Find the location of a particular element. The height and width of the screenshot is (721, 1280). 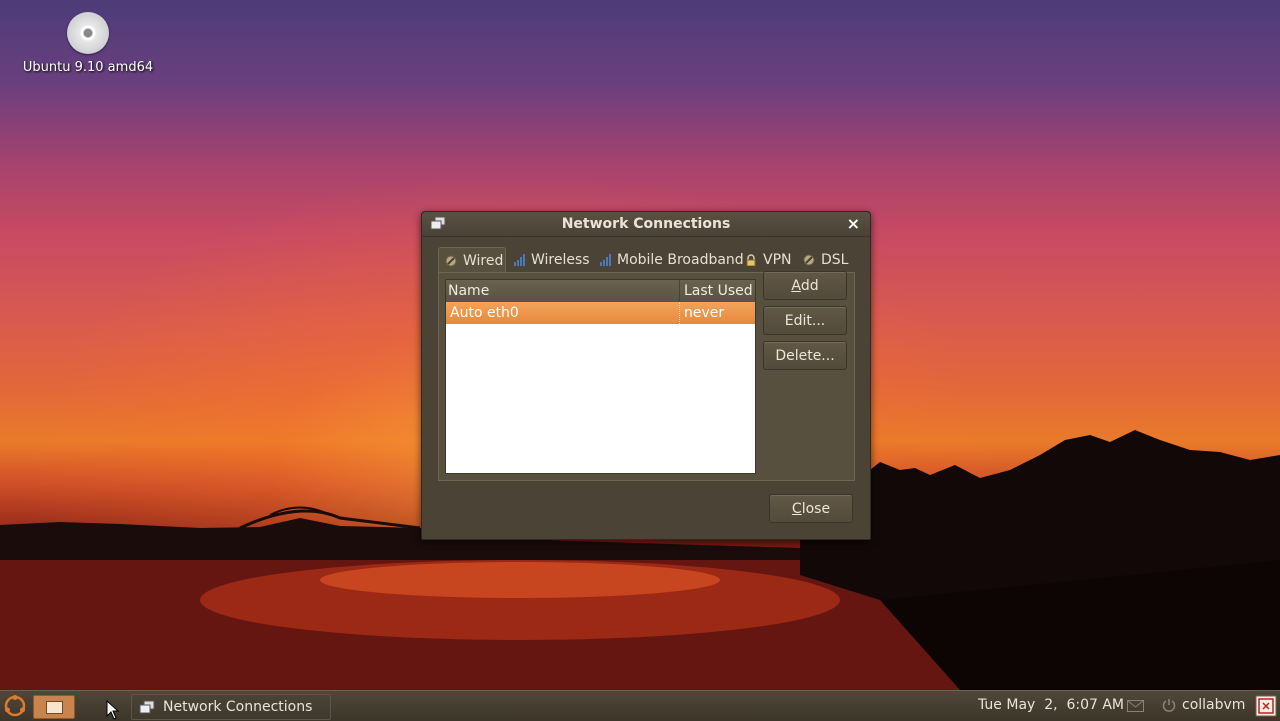

cd-disc-icon is located at coordinates (88, 33).